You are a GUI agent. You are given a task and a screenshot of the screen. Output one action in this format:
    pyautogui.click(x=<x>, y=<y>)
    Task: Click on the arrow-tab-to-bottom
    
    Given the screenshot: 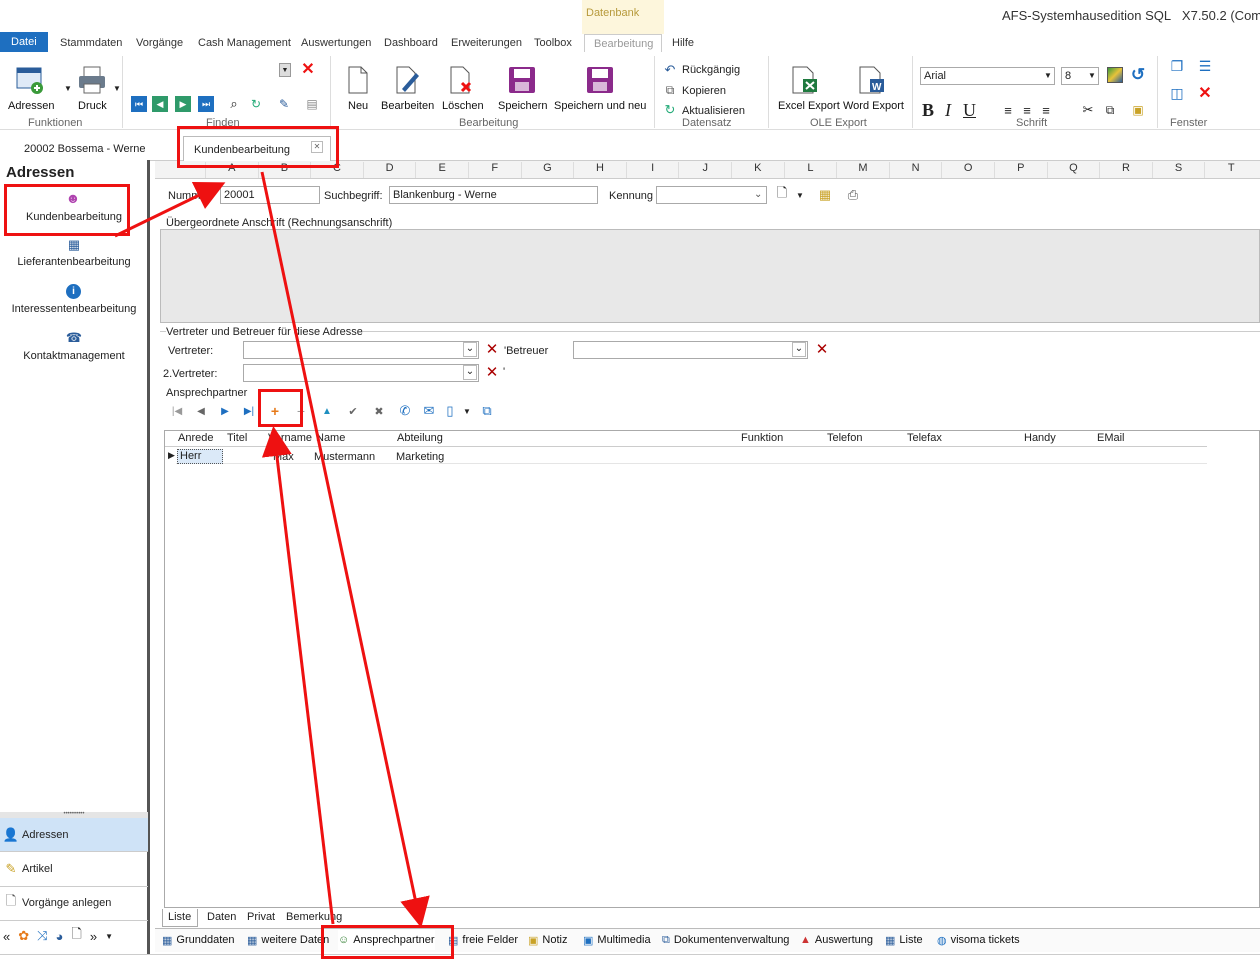 What is the action you would take?
    pyautogui.click(x=345, y=549)
    